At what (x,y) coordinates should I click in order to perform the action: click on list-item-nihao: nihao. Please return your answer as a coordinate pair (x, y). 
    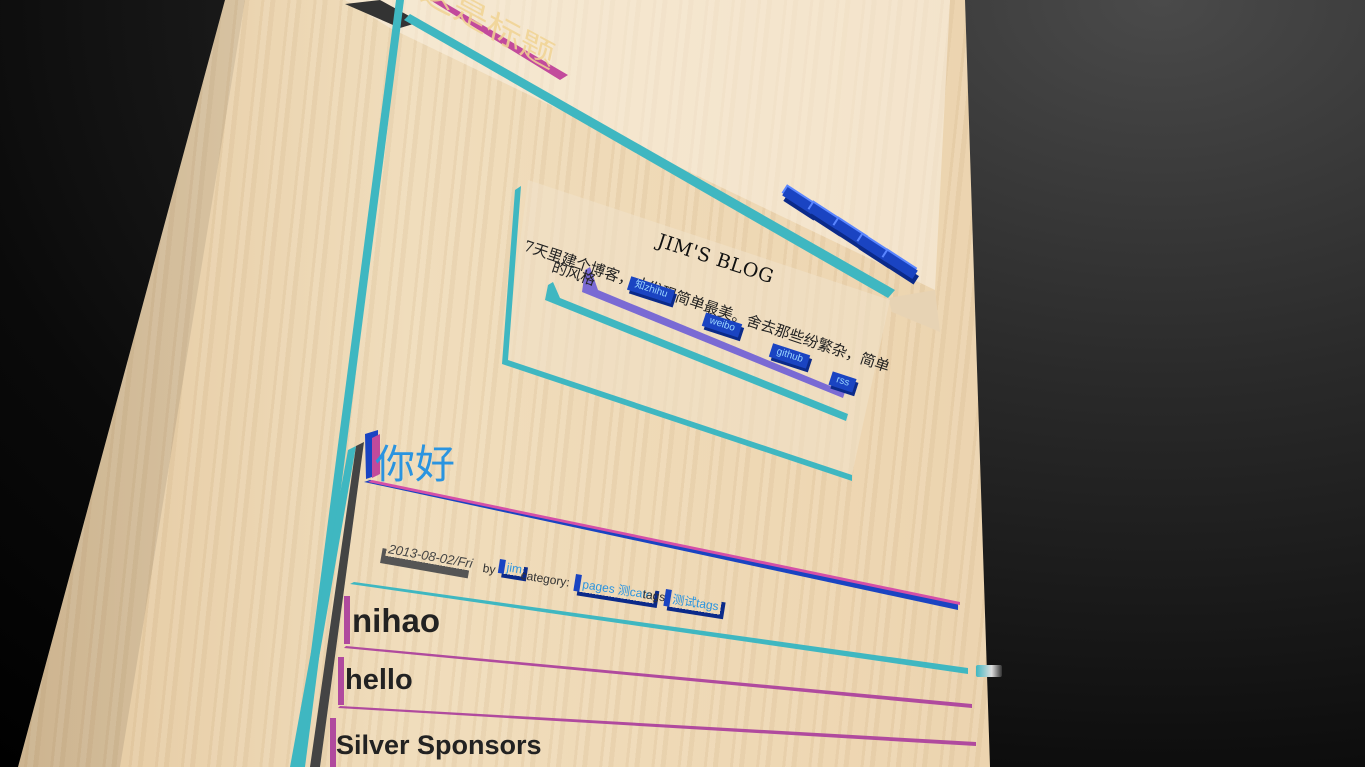
    Looking at the image, I should click on (396, 621).